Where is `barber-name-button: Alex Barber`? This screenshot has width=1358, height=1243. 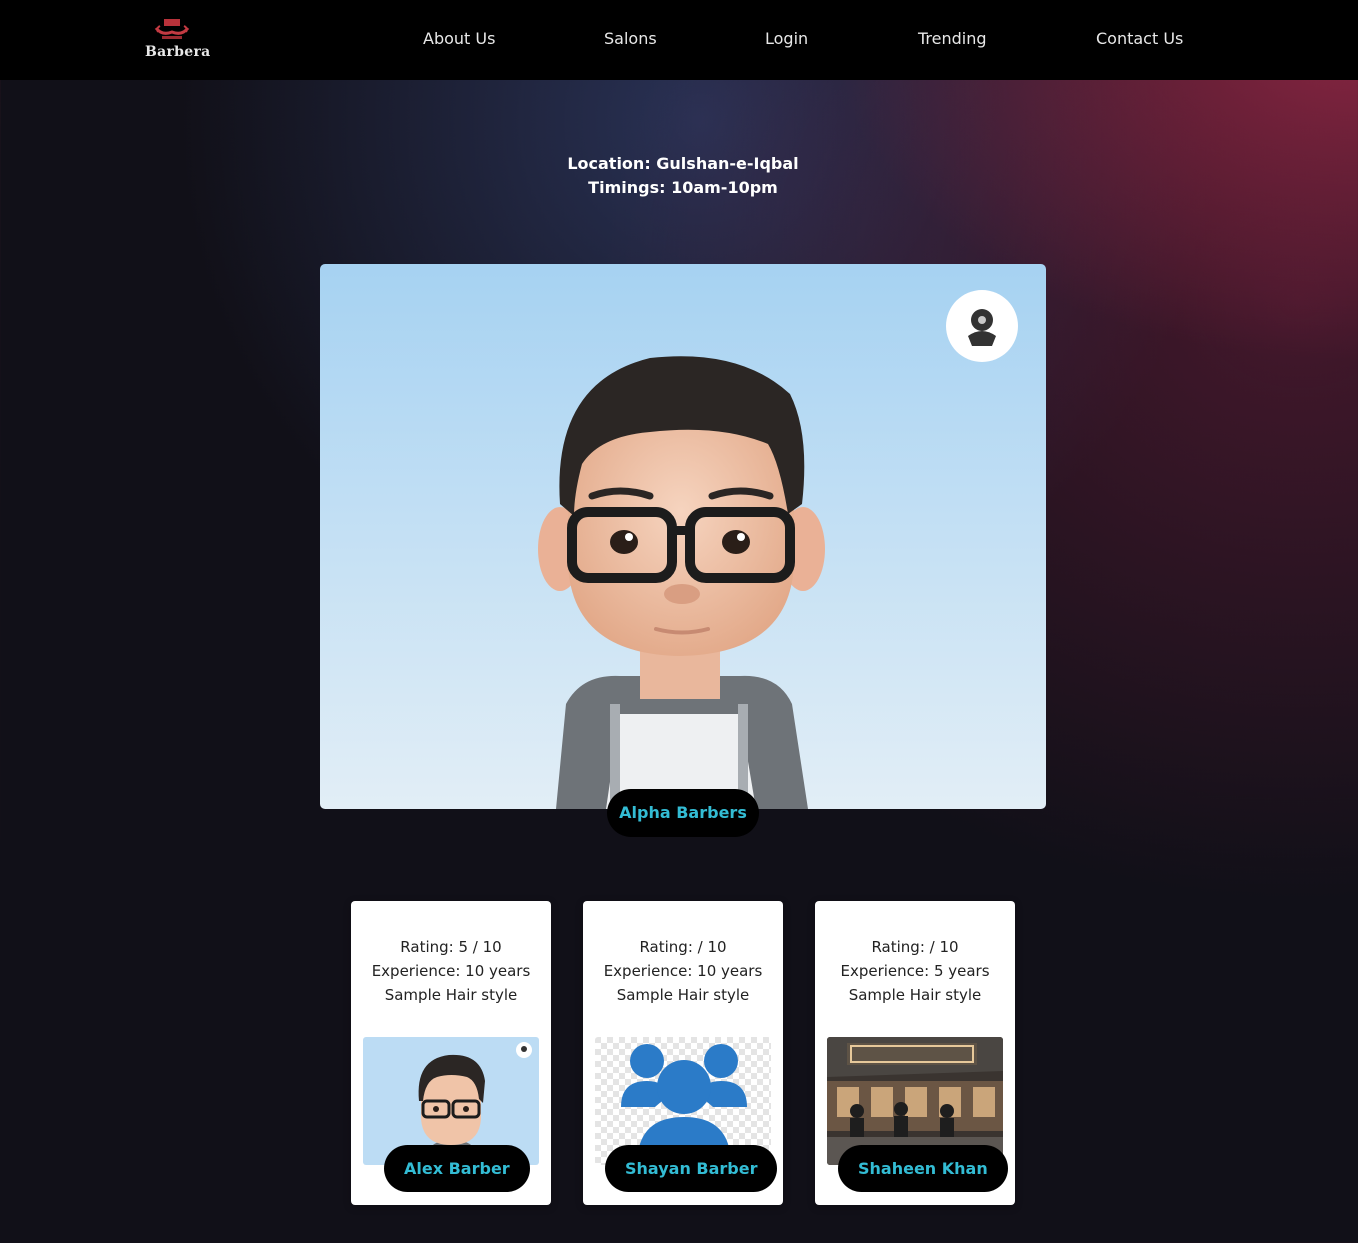
barber-name-button: Alex Barber is located at coordinates (457, 1168).